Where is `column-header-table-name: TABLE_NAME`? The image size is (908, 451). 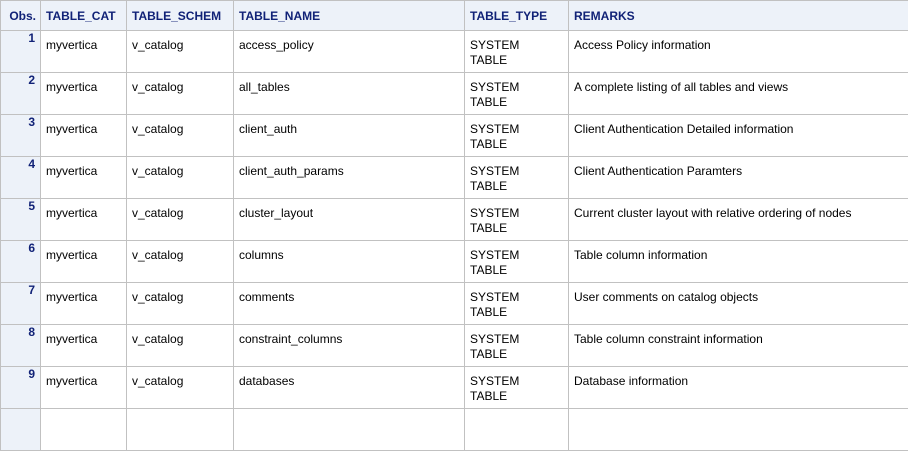
column-header-table-name: TABLE_NAME is located at coordinates (349, 16).